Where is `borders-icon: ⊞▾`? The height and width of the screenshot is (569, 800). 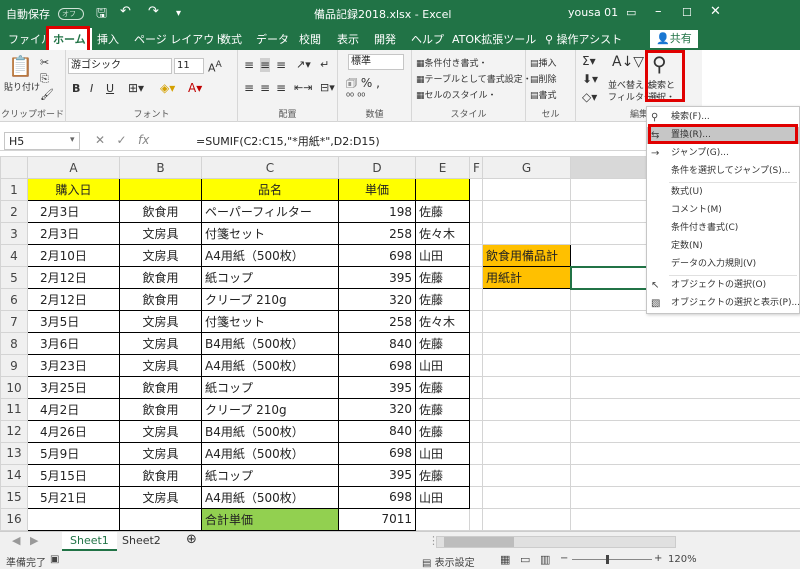 borders-icon: ⊞▾ is located at coordinates (136, 88).